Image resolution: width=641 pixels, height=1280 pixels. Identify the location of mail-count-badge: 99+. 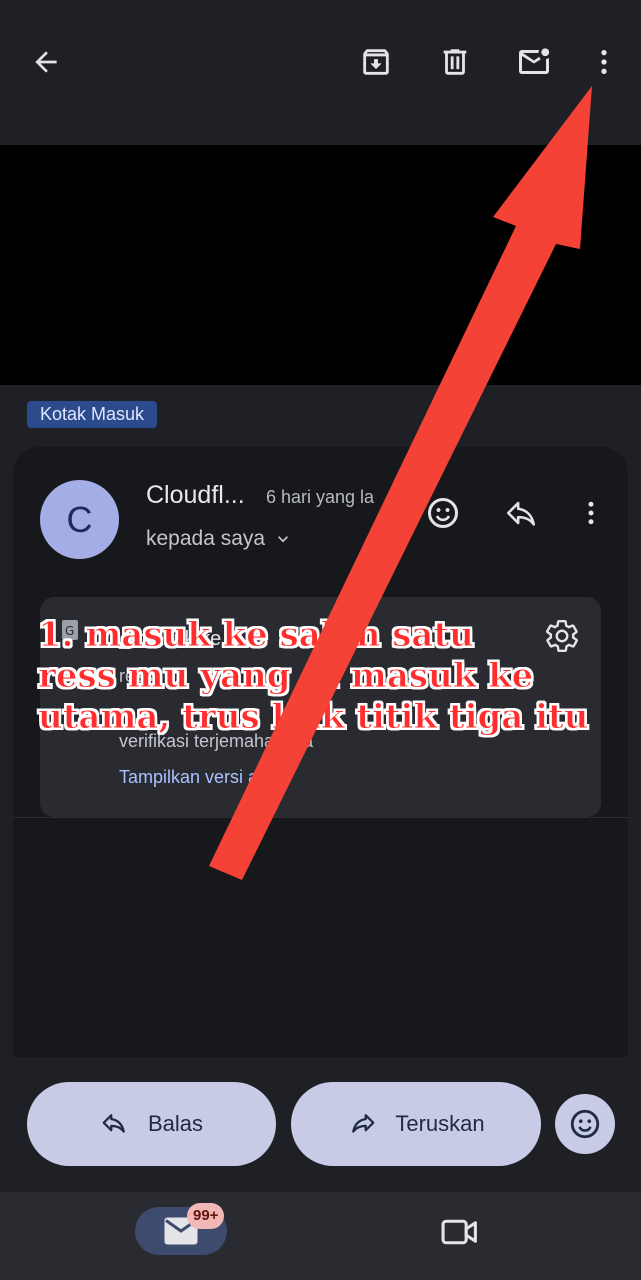
(206, 1216).